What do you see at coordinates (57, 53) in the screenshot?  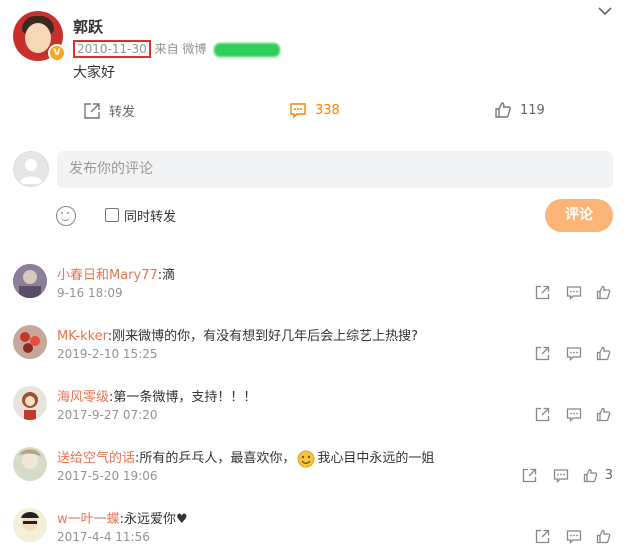 I see `verified-badge-icon: V` at bounding box center [57, 53].